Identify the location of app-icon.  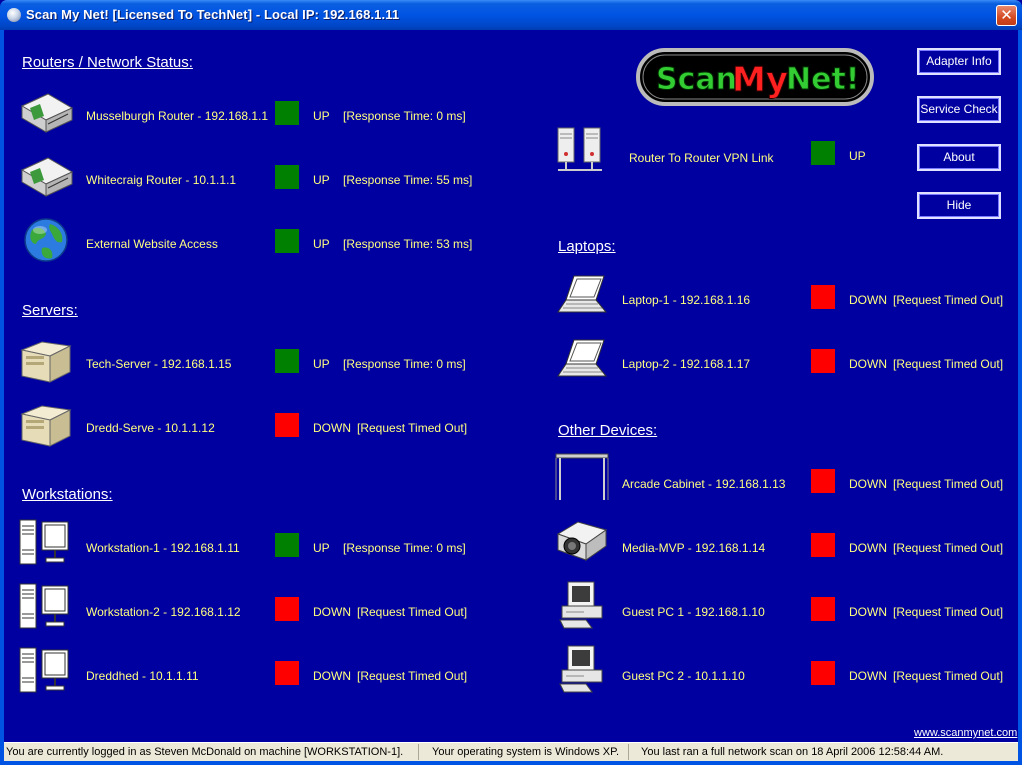
(14, 15).